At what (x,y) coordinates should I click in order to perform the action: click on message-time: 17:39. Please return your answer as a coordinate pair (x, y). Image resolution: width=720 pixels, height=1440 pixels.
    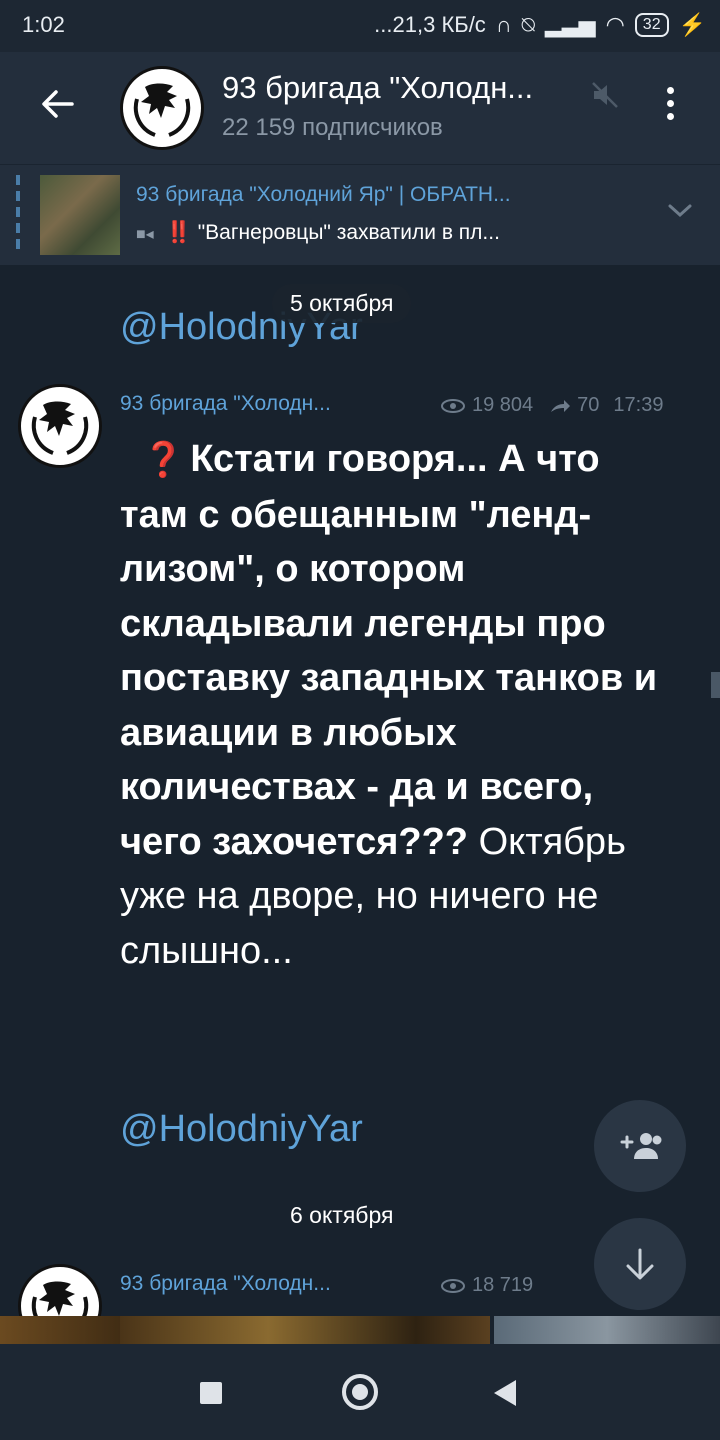
    Looking at the image, I should click on (638, 405).